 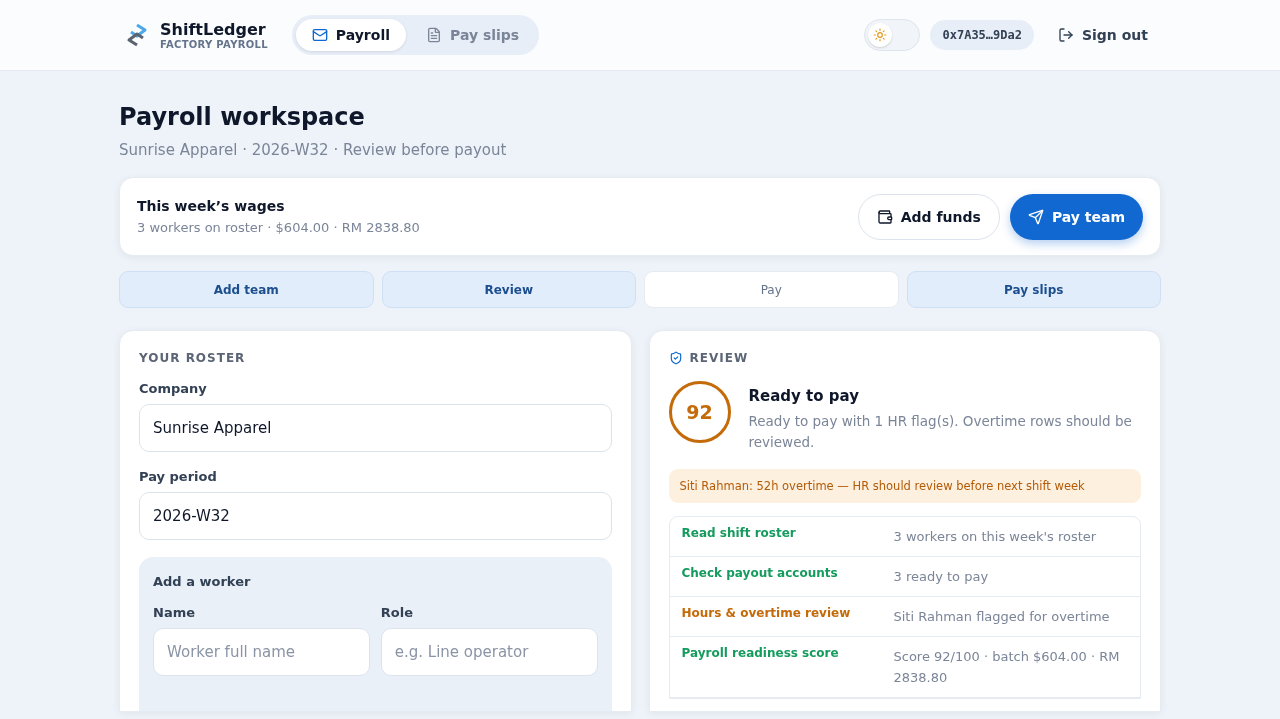 What do you see at coordinates (1065, 35) in the screenshot?
I see `logout-icon` at bounding box center [1065, 35].